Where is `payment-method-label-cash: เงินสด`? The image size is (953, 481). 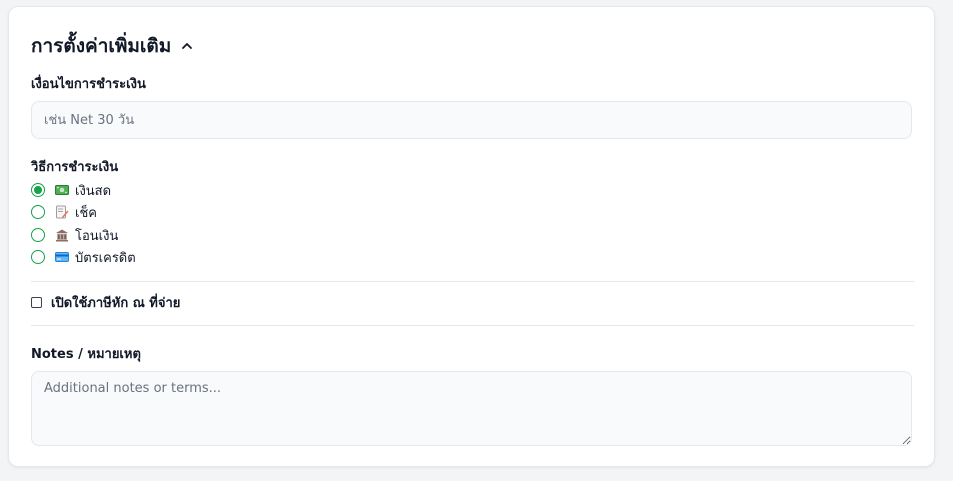
payment-method-label-cash: เงินสด is located at coordinates (93, 191).